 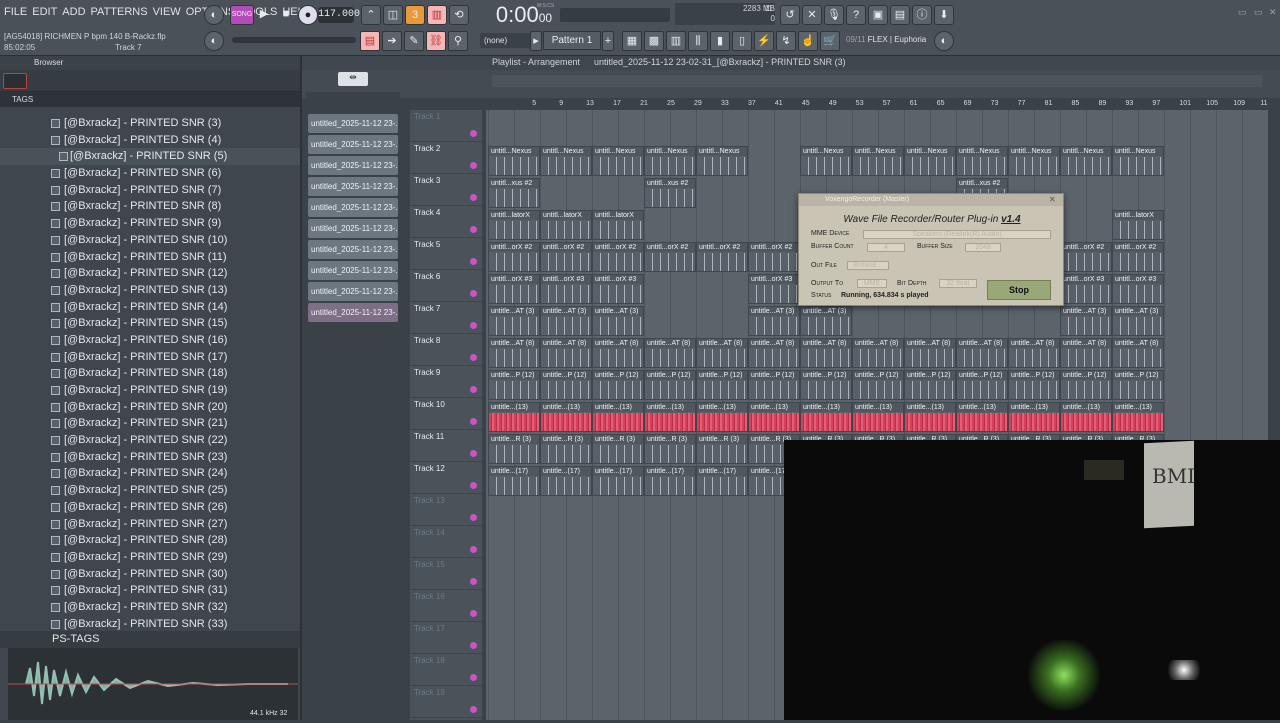 I want to click on browser-item: [@Bxrackz] - PRINTED SNR (8), so click(x=150, y=206).